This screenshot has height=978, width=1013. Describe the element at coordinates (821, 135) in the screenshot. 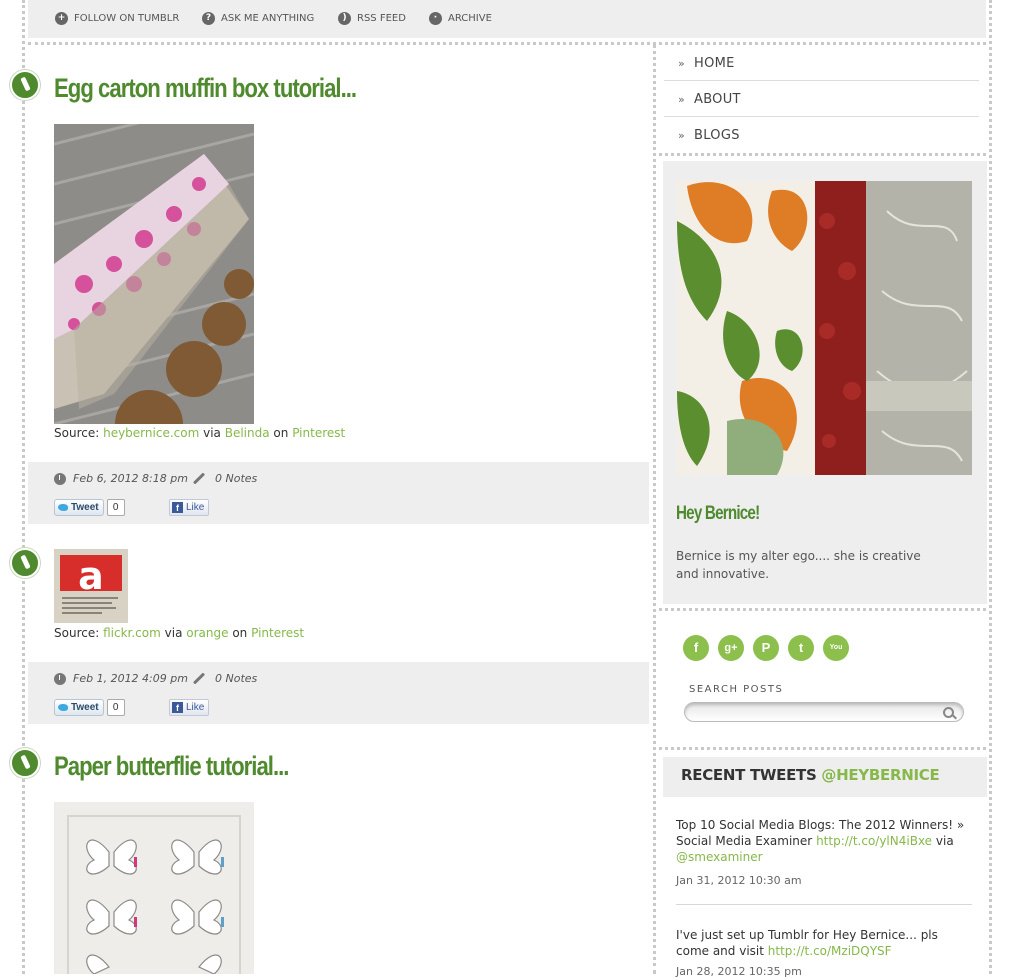

I see `sidebar-nav-blogs: » BLOGS` at that location.